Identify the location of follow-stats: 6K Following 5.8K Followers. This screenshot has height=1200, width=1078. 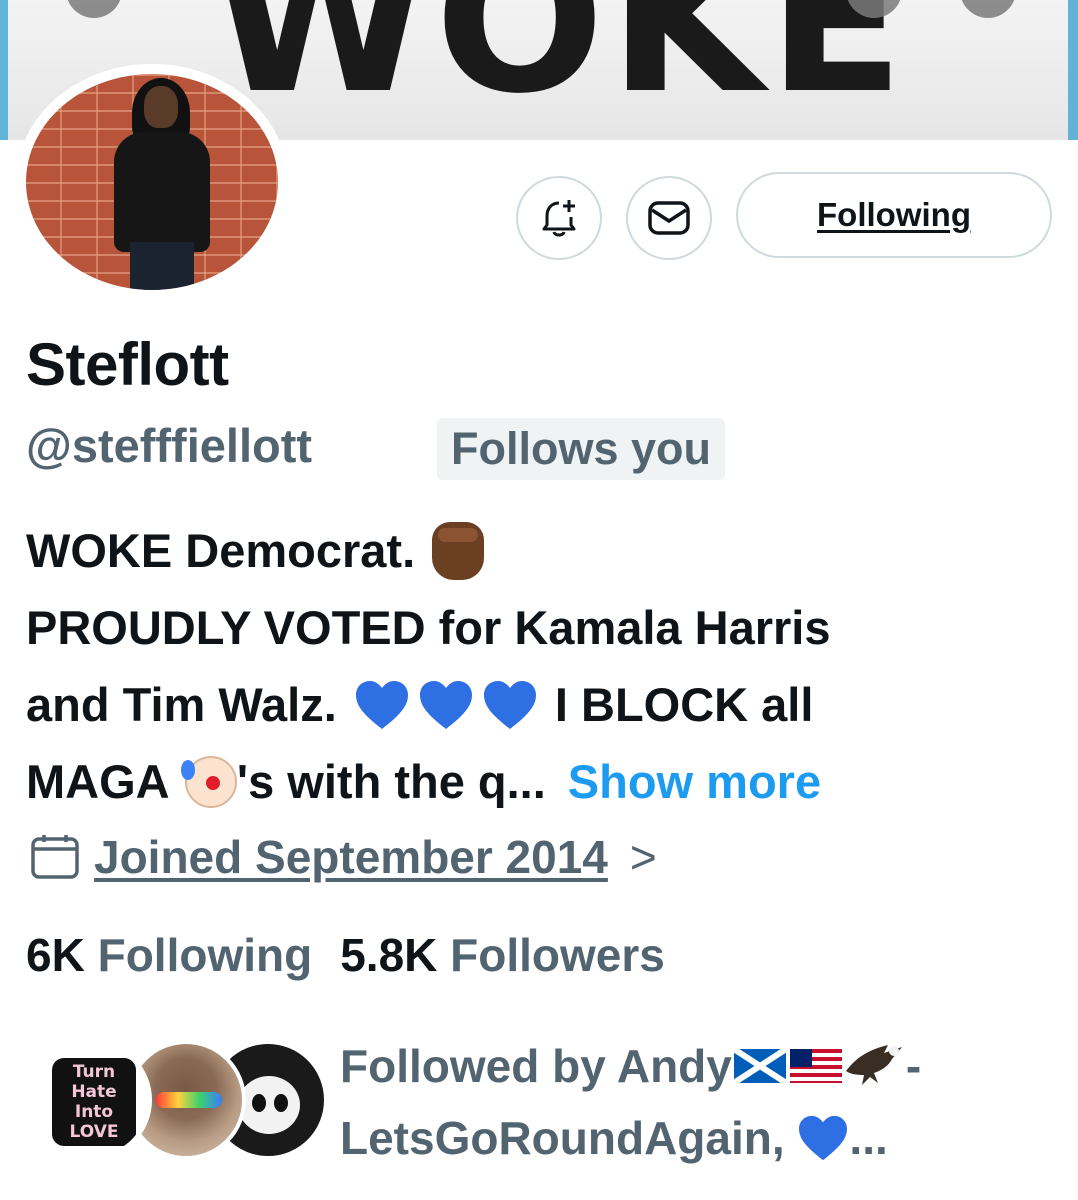
(345, 955).